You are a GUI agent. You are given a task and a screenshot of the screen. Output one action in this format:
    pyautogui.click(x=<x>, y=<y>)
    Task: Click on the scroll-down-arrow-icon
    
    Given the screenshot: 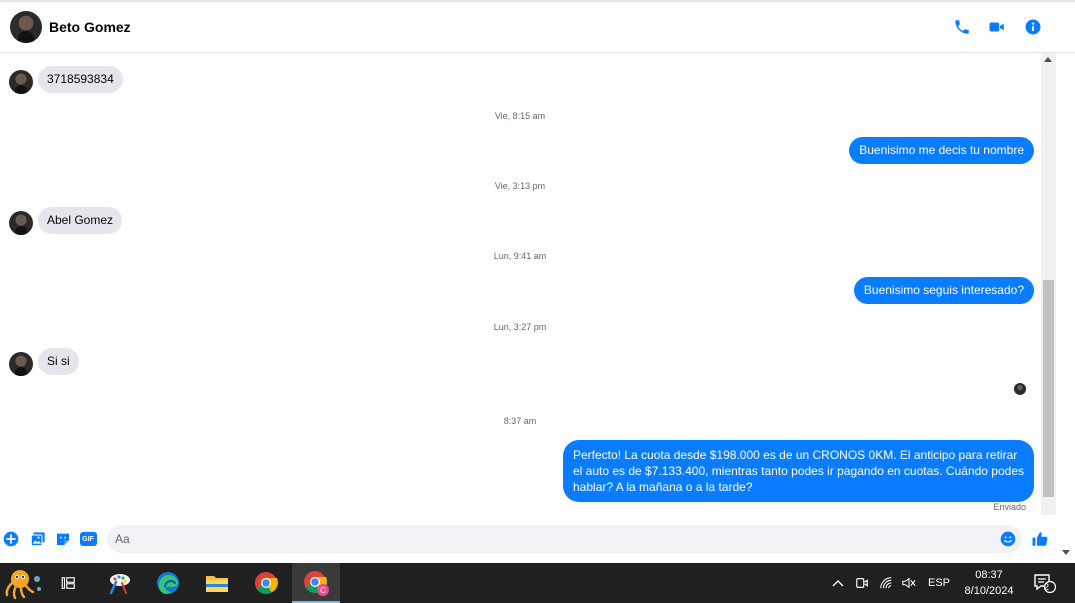 What is the action you would take?
    pyautogui.click(x=1066, y=552)
    